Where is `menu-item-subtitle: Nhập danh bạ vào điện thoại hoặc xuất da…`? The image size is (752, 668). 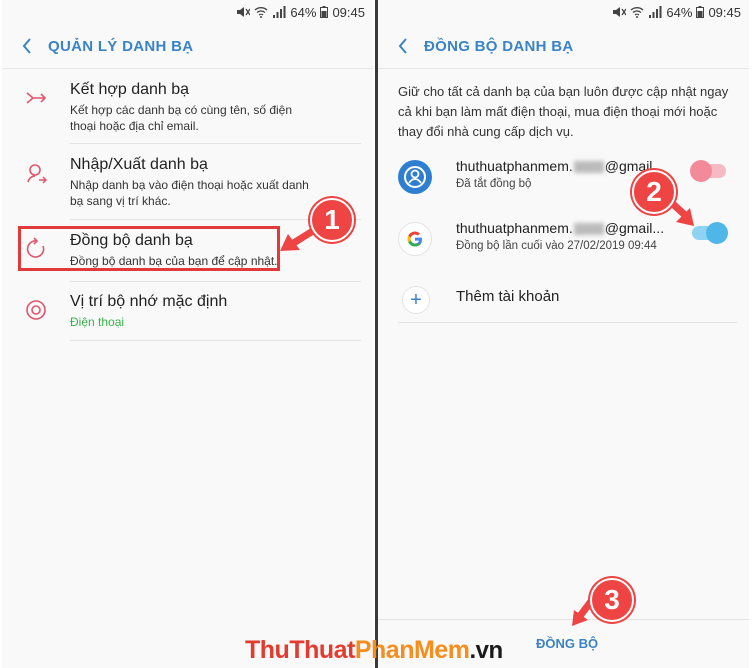
menu-item-subtitle: Nhập danh bạ vào điện thoại hoặc xuất da… is located at coordinates (189, 193).